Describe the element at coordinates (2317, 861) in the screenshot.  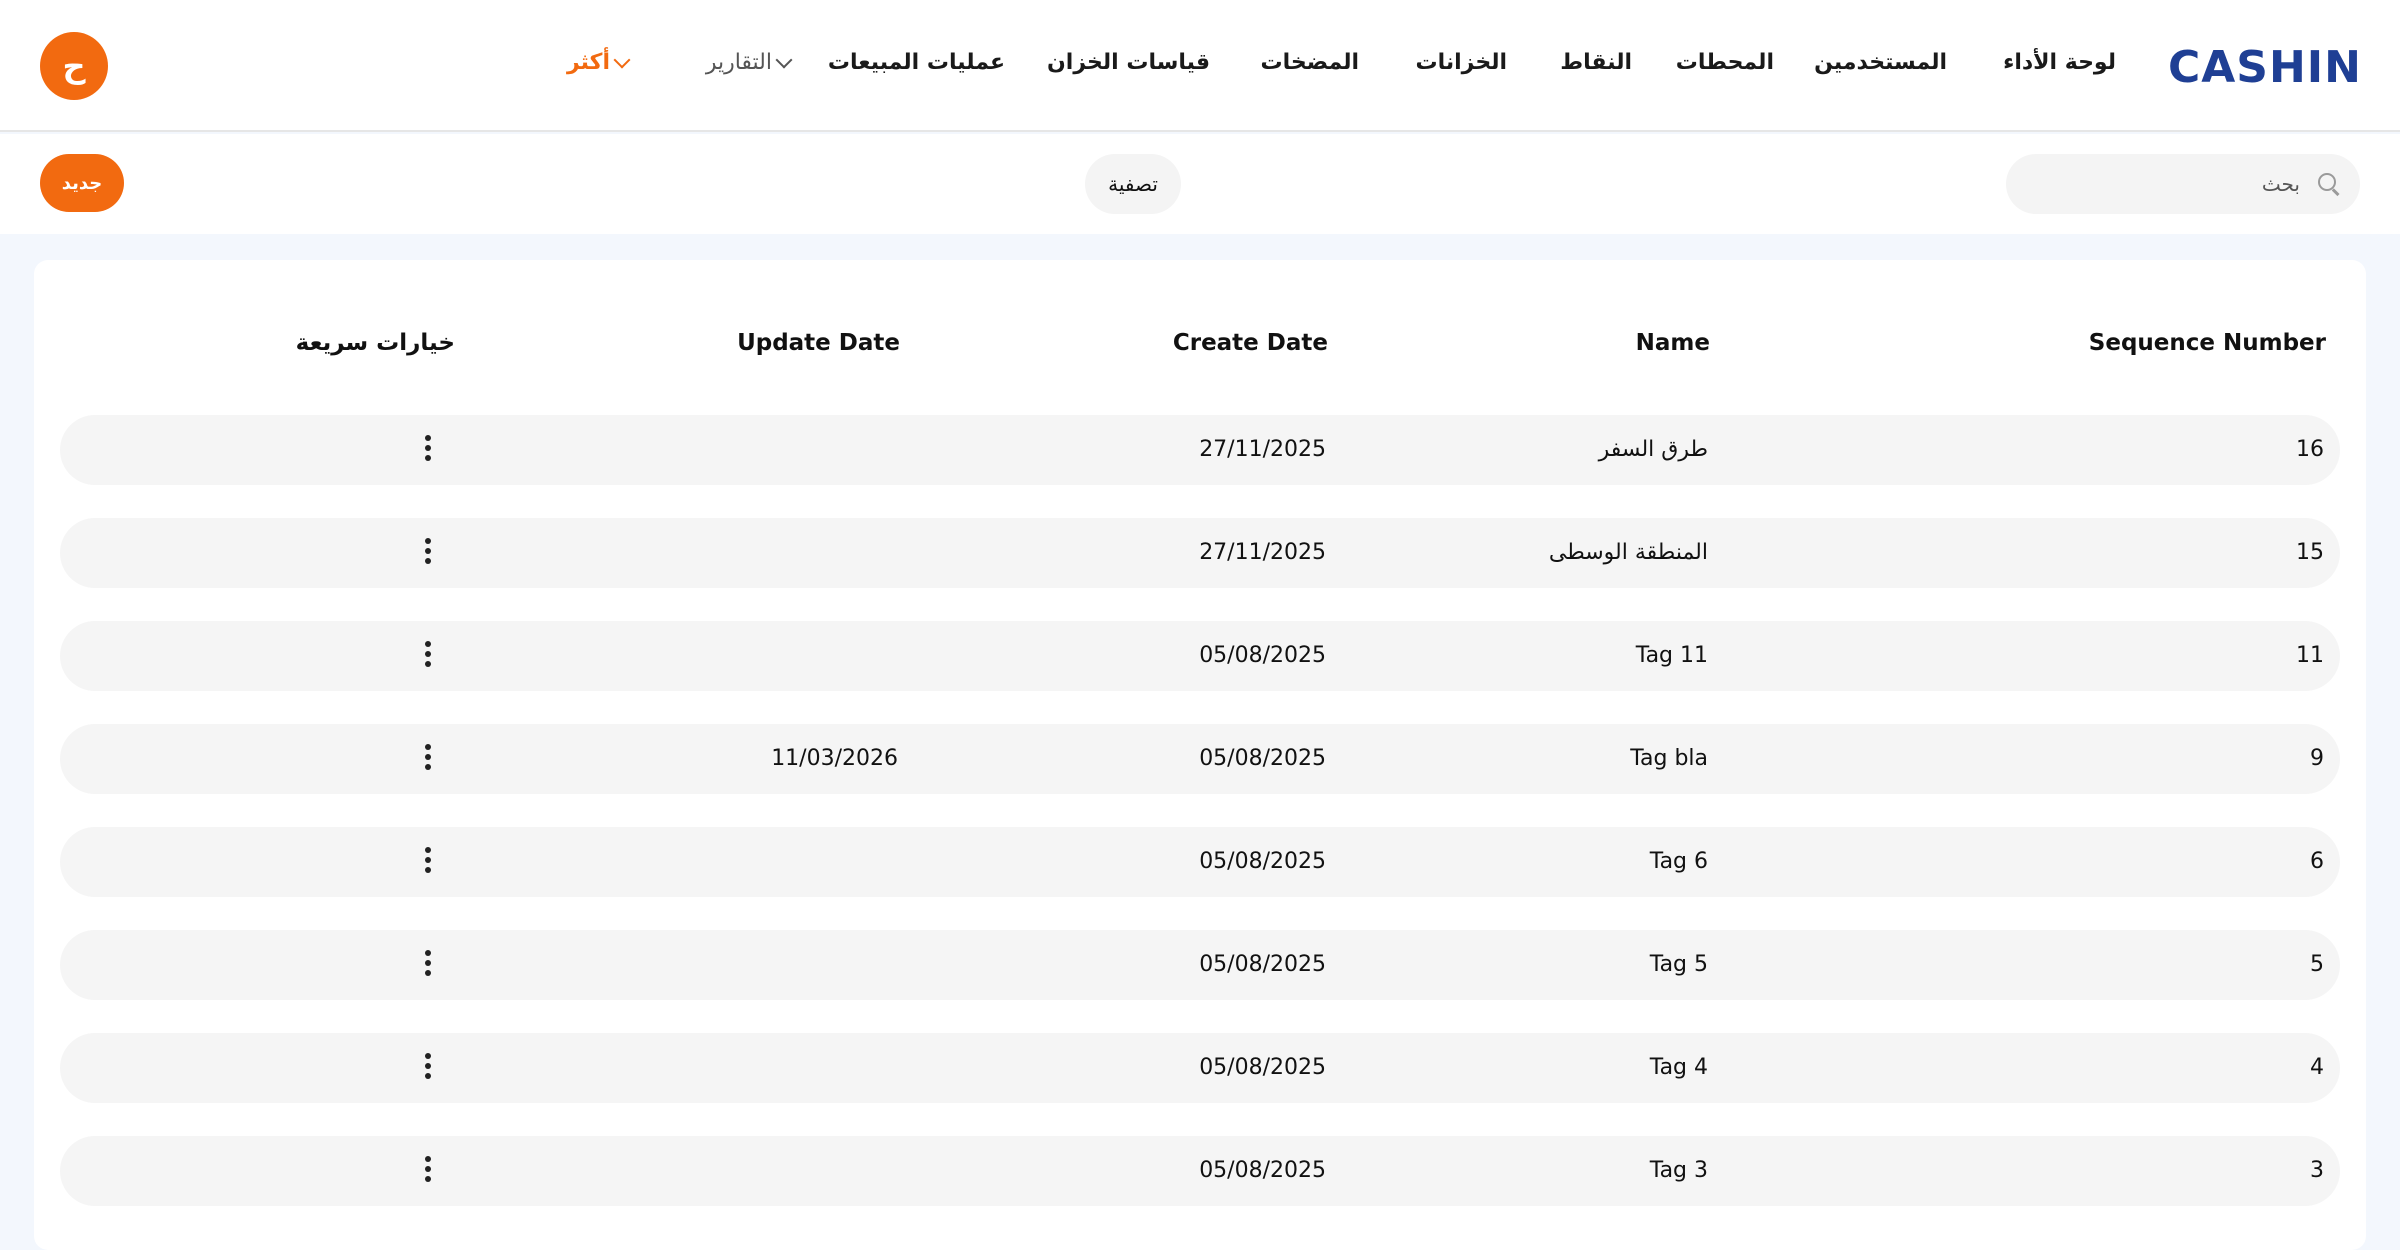
I see `cell-sequence-number: 6` at that location.